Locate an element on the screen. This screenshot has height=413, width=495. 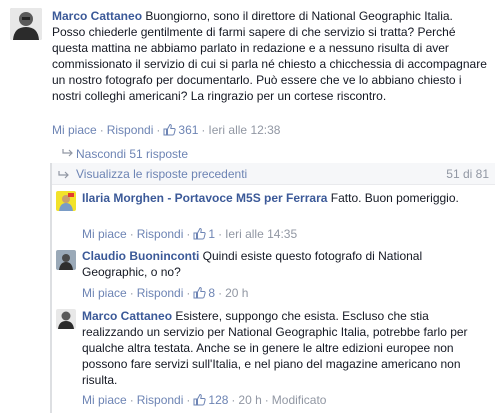
reply-author: Claudio Buoninconti is located at coordinates (140, 256).